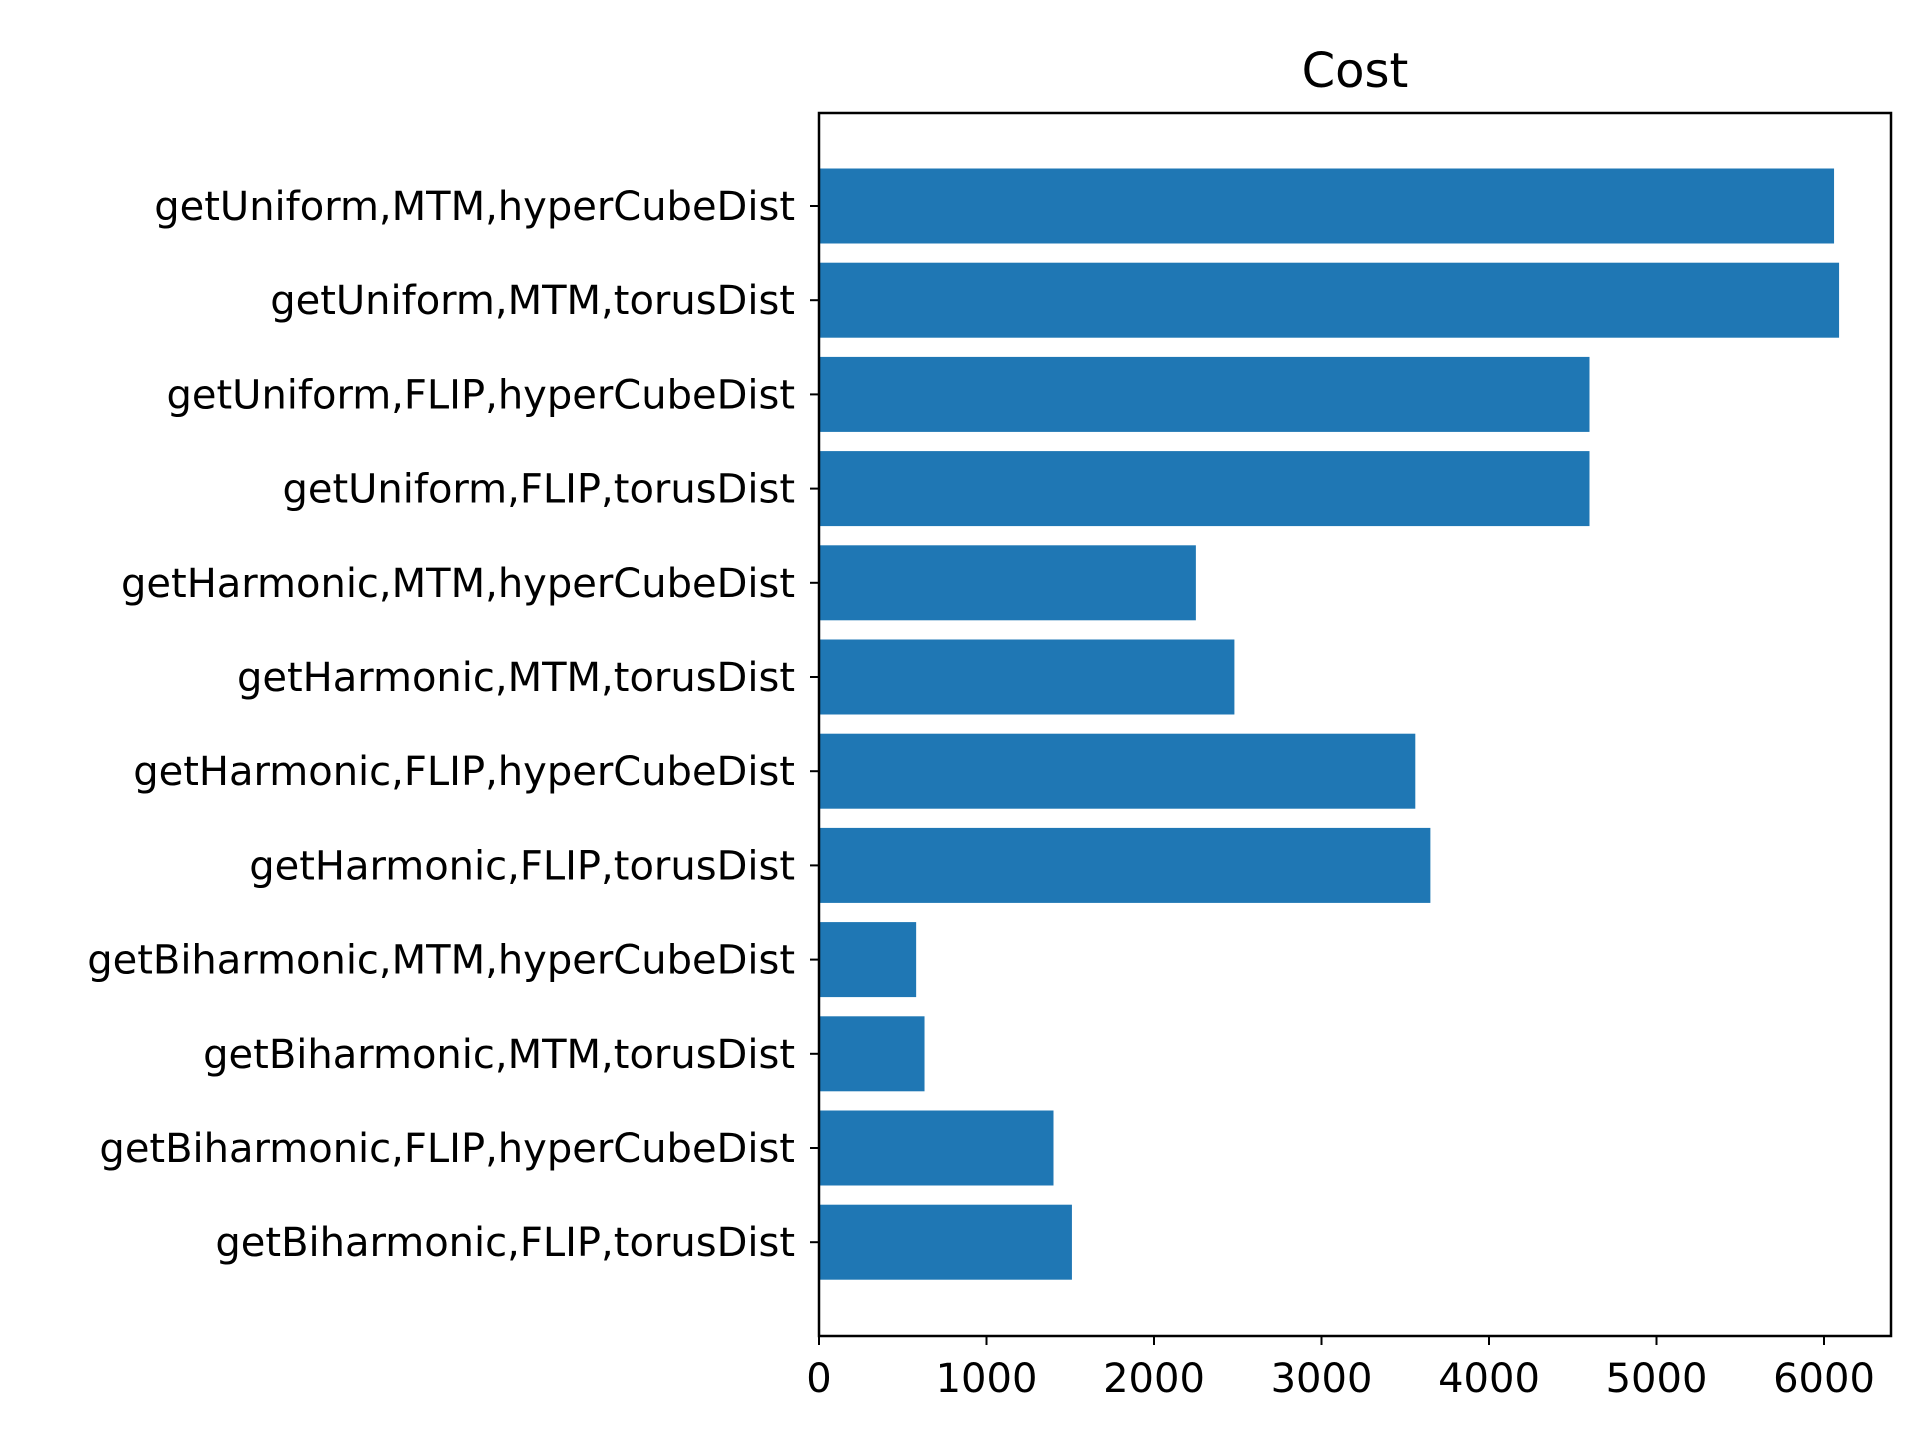 The image size is (1920, 1440). Describe the element at coordinates (1322, 1379) in the screenshot. I see `x-tick-label-3: 3000` at that location.